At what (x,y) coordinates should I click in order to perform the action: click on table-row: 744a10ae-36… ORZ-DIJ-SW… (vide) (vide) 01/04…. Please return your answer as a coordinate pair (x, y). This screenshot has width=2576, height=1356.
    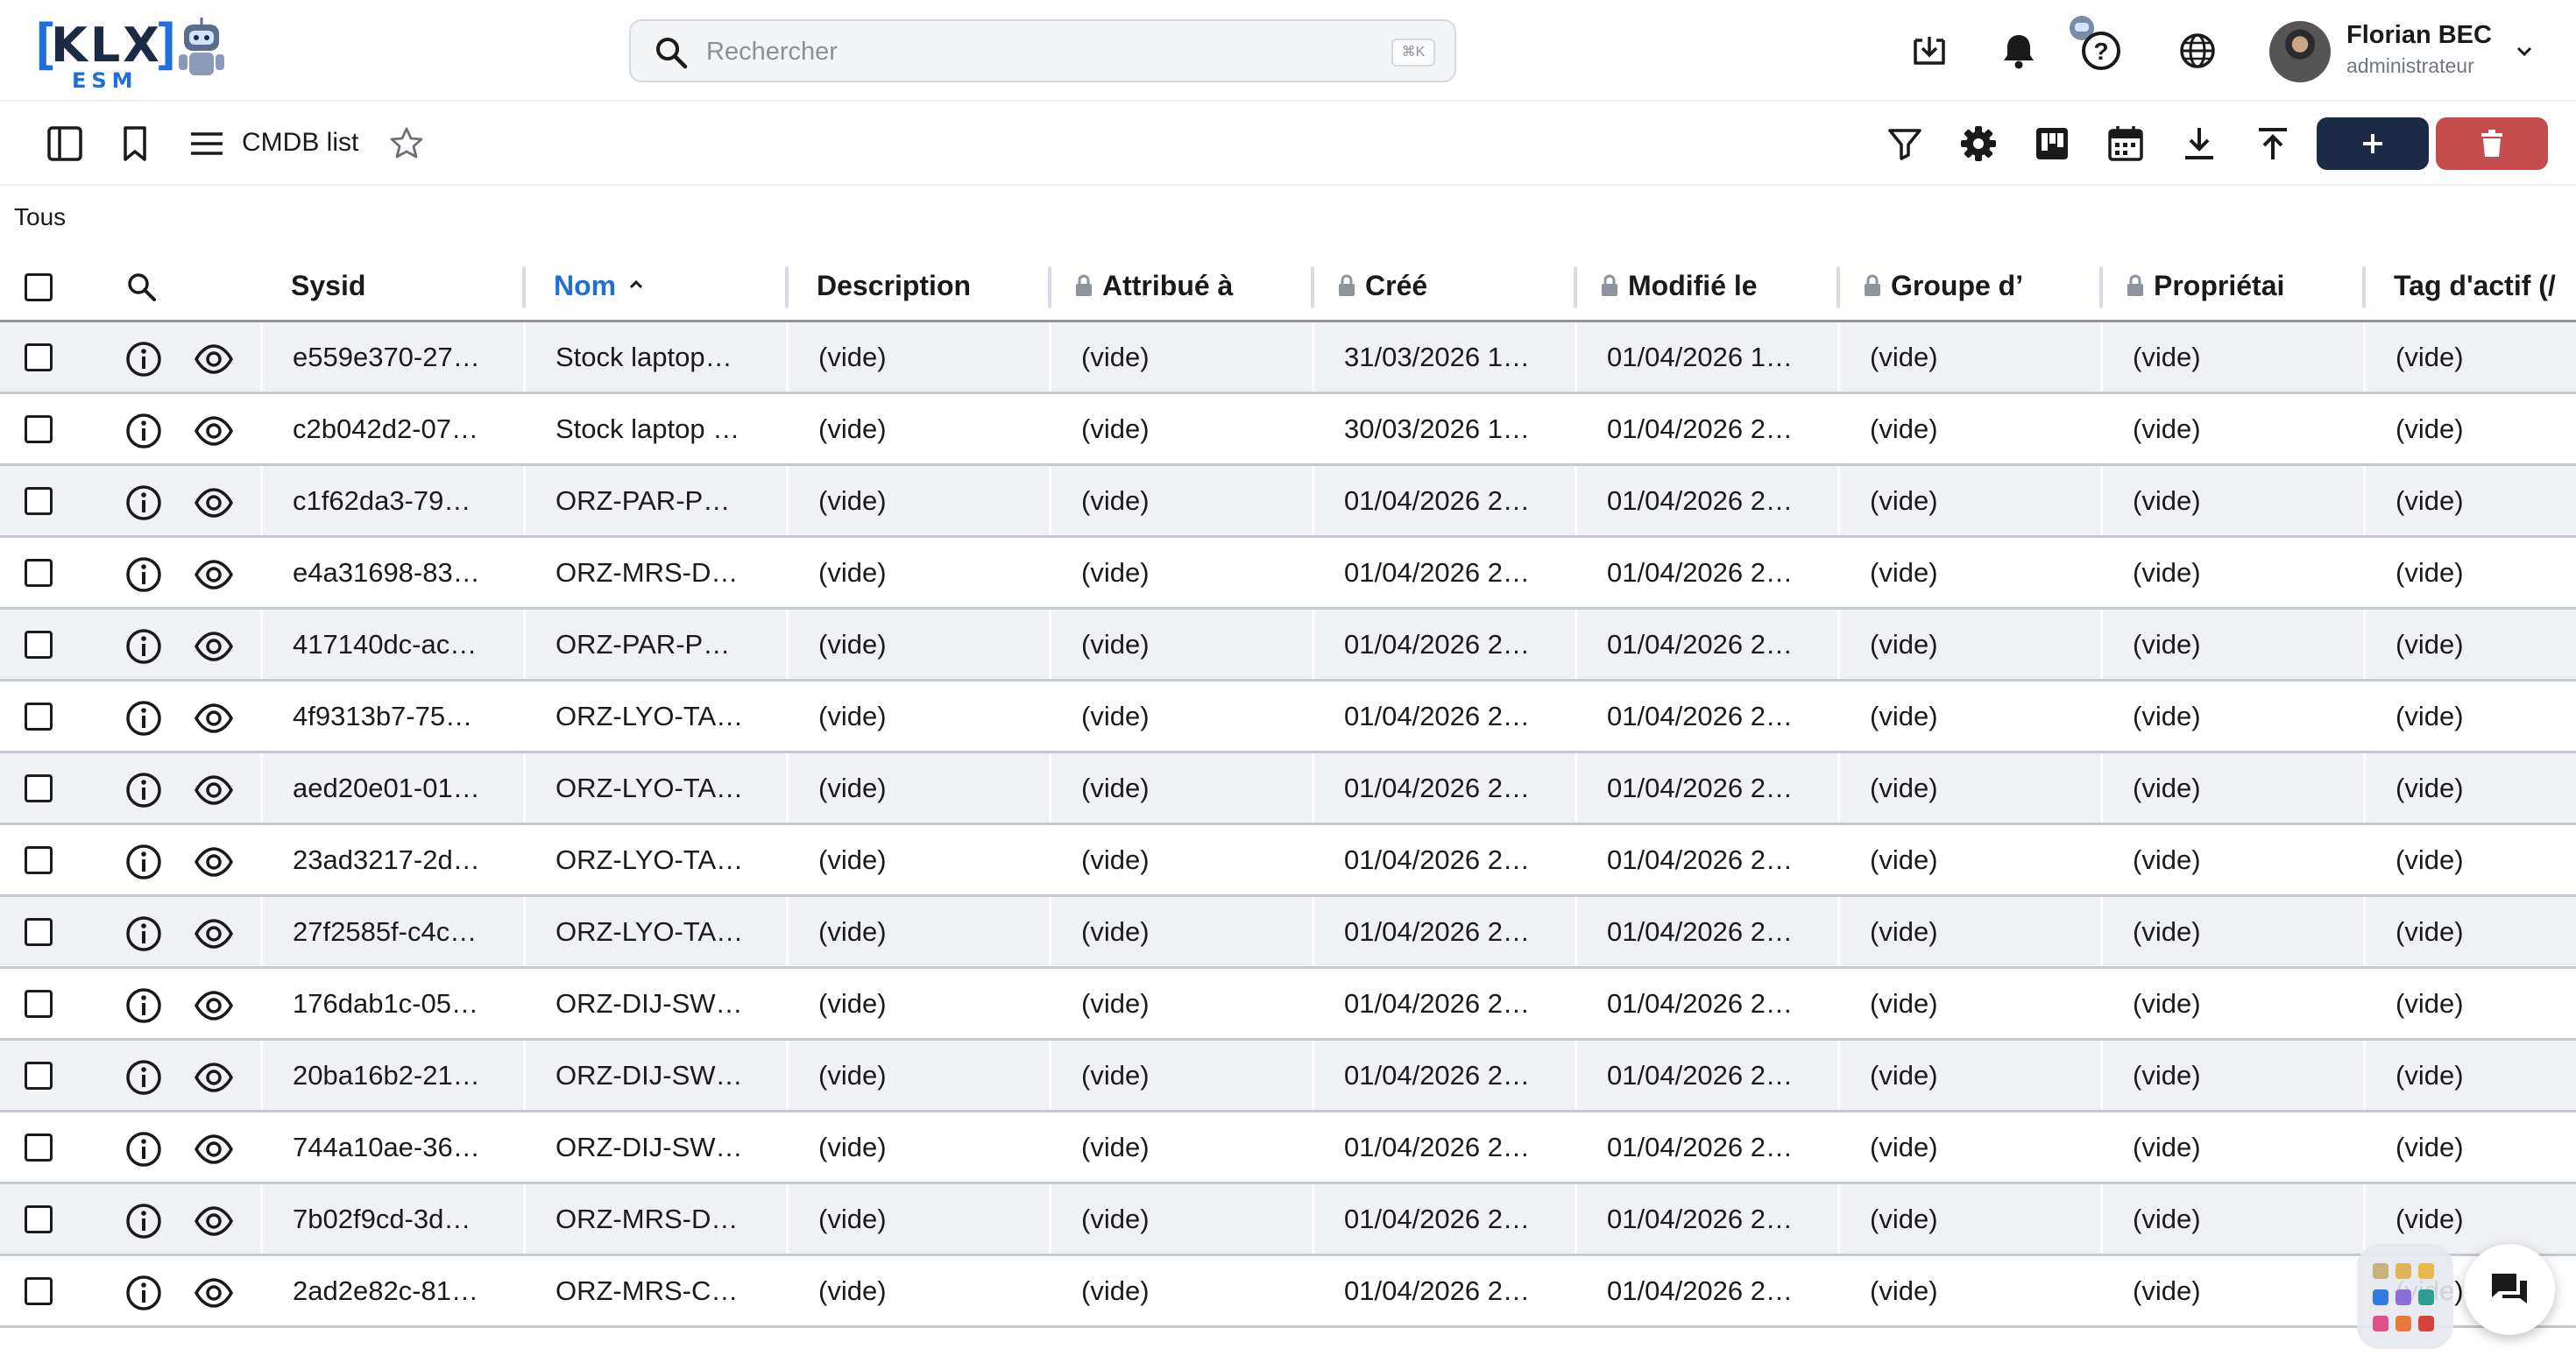
    Looking at the image, I should click on (1288, 1148).